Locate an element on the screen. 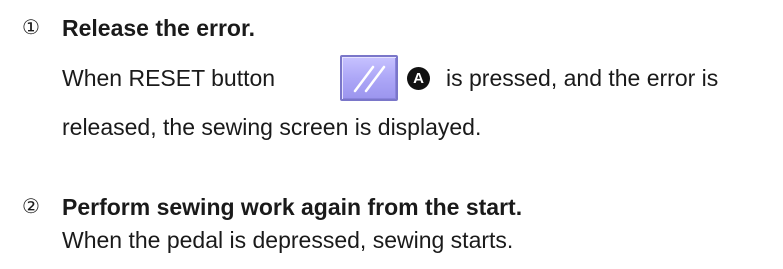  reset-button is located at coordinates (369, 78).